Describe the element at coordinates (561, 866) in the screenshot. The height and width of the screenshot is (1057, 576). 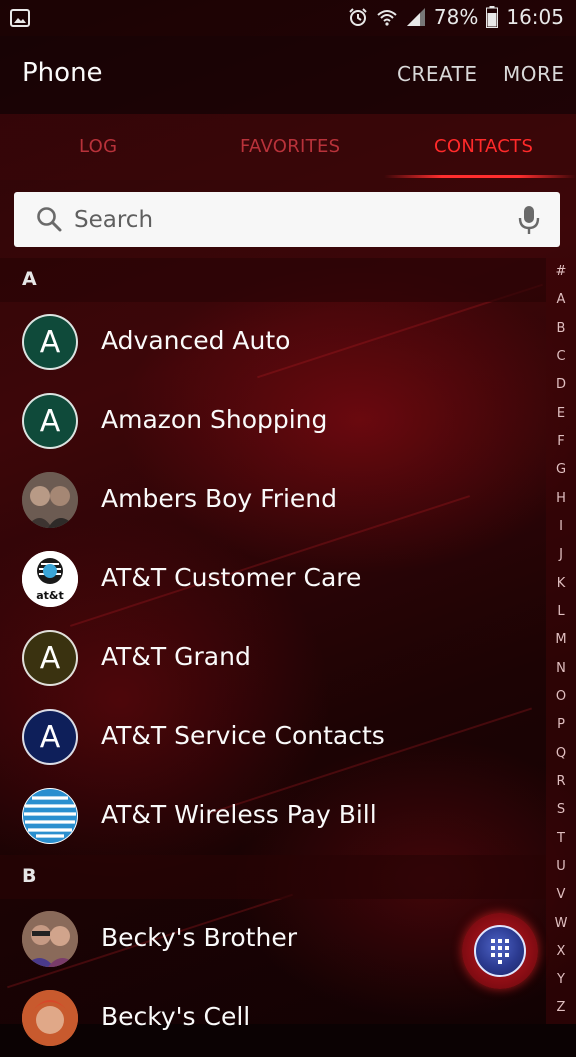
I see `index-letter: U` at that location.